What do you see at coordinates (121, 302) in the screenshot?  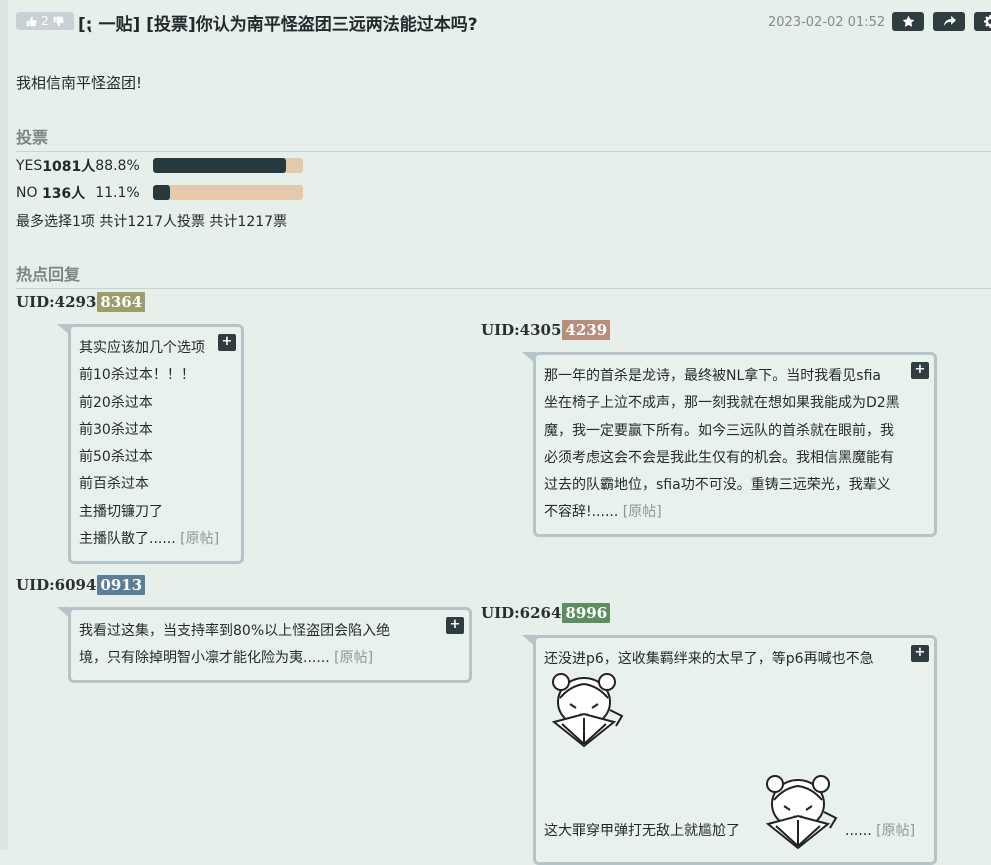 I see `uid-tag: 8364` at bounding box center [121, 302].